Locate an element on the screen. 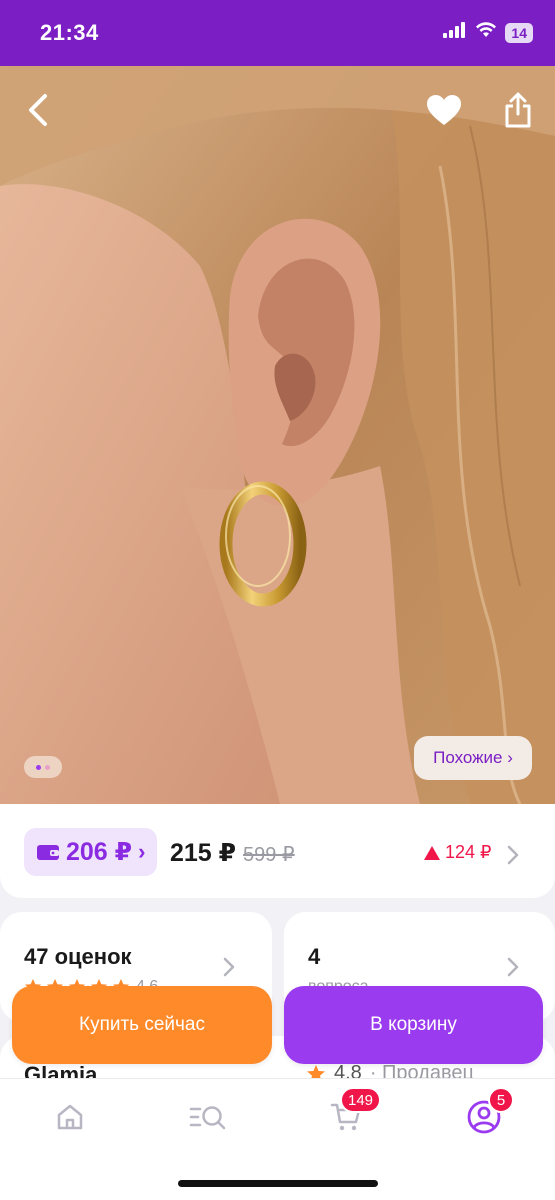 The height and width of the screenshot is (1200, 555). price-card: 206 ₽ › 215 ₽ 599 ₽ 124 ₽ is located at coordinates (277, 851).